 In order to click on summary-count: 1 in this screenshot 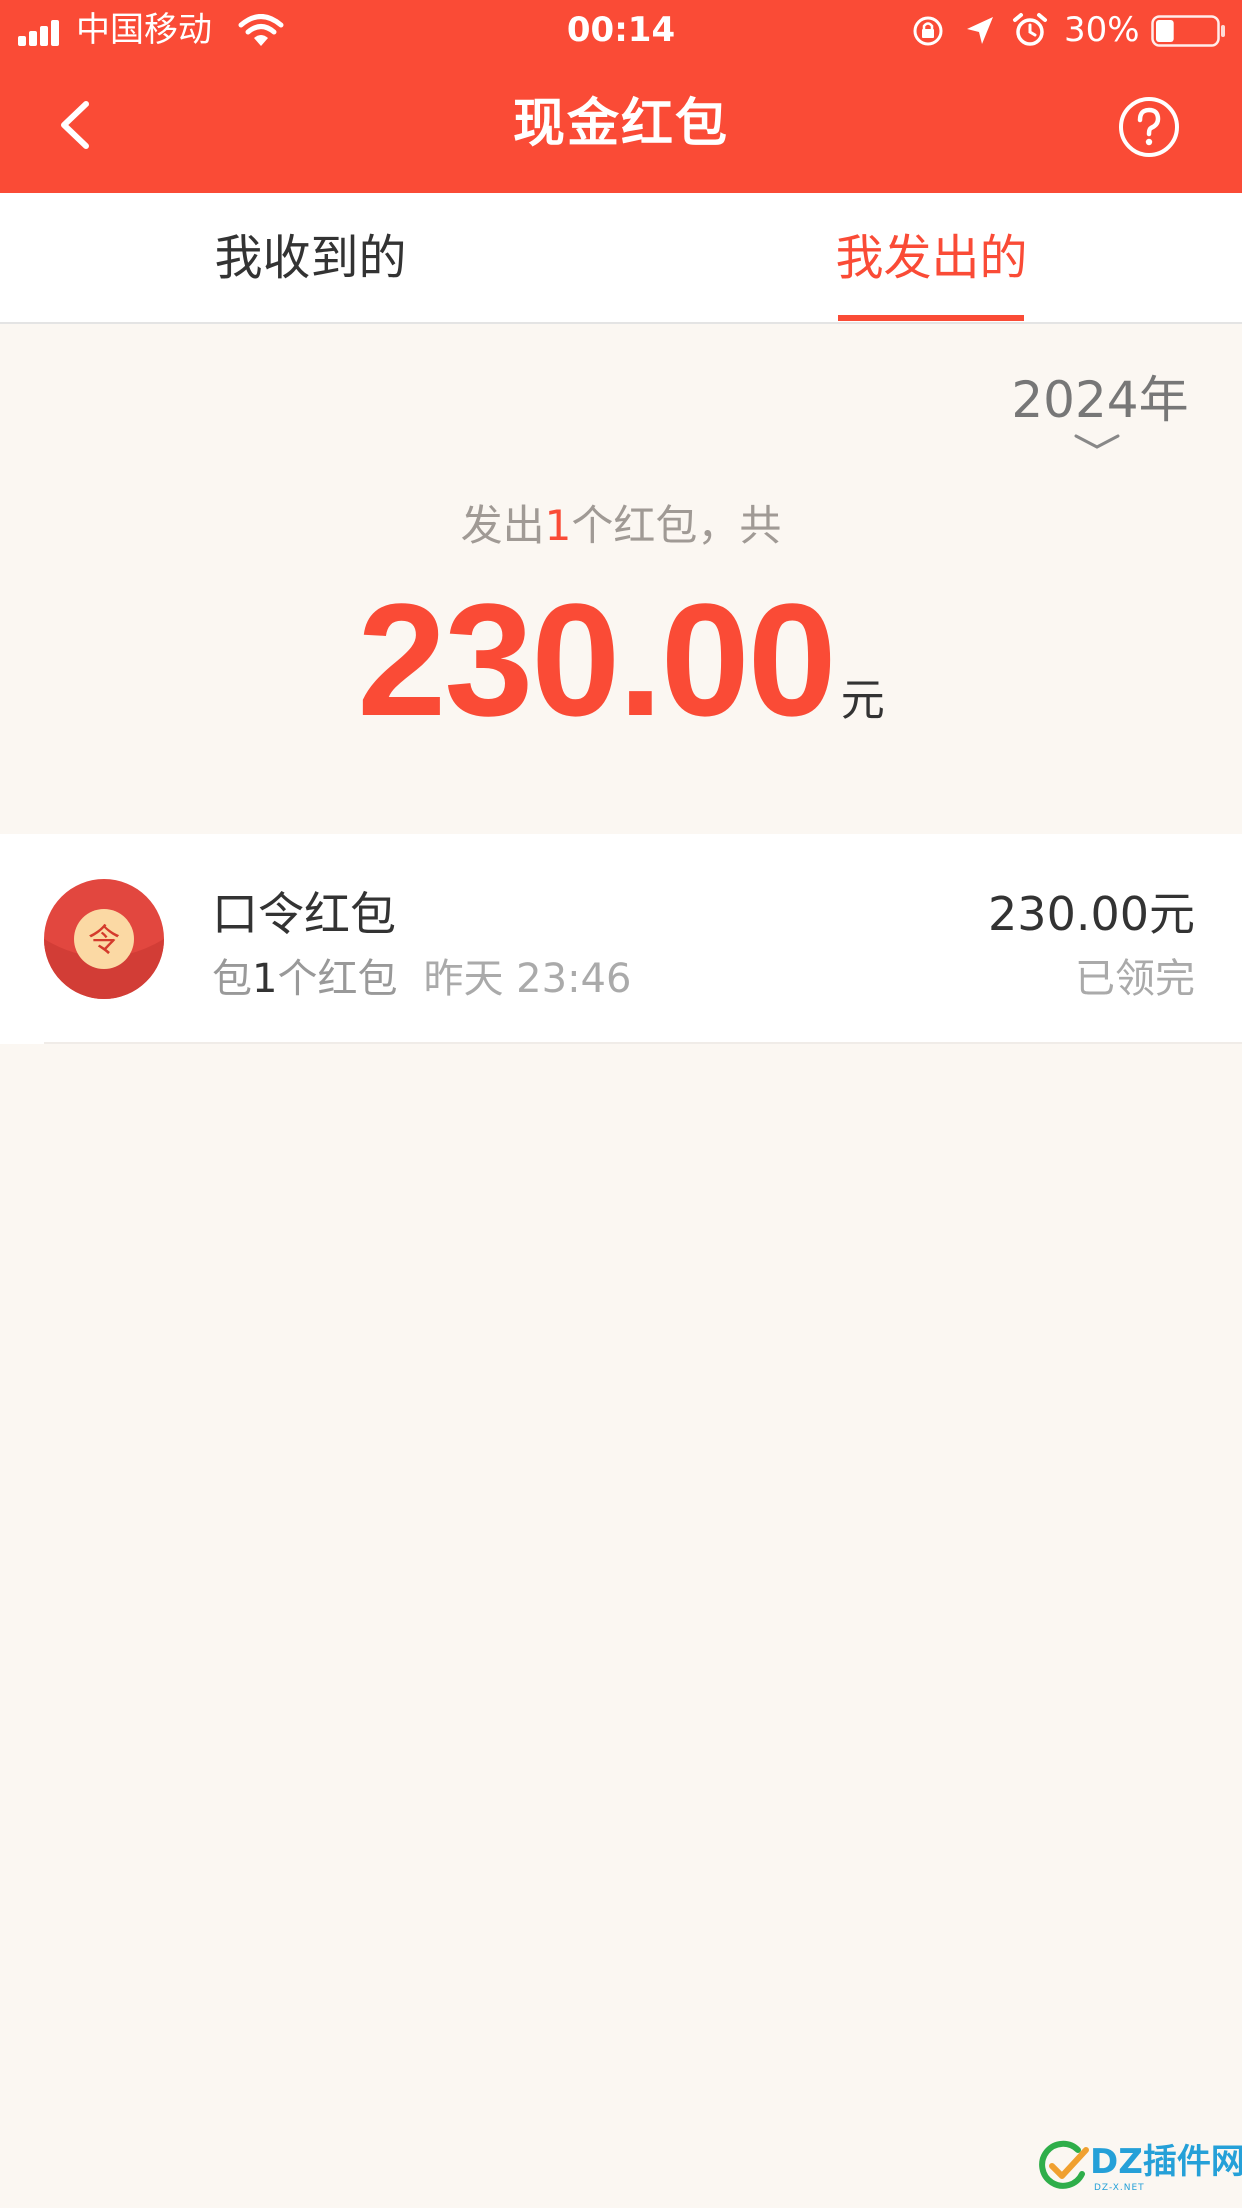, I will do `click(558, 525)`.